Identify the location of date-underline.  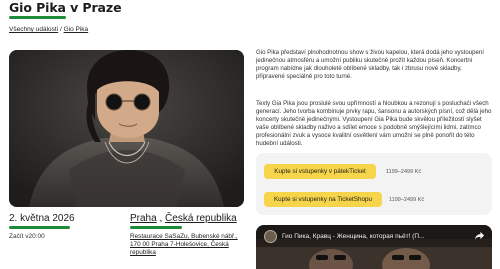
(39, 227).